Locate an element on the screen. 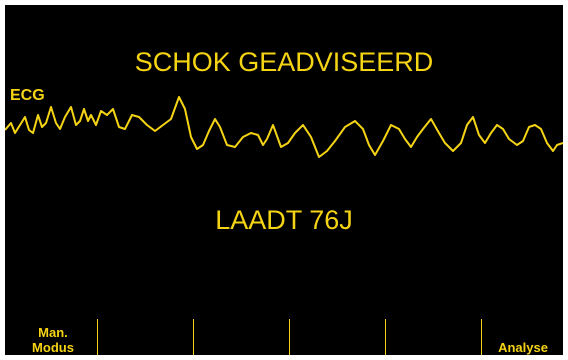 The image size is (568, 360). shock-advisory-message: SCHOK GEADVISEERD is located at coordinates (284, 62).